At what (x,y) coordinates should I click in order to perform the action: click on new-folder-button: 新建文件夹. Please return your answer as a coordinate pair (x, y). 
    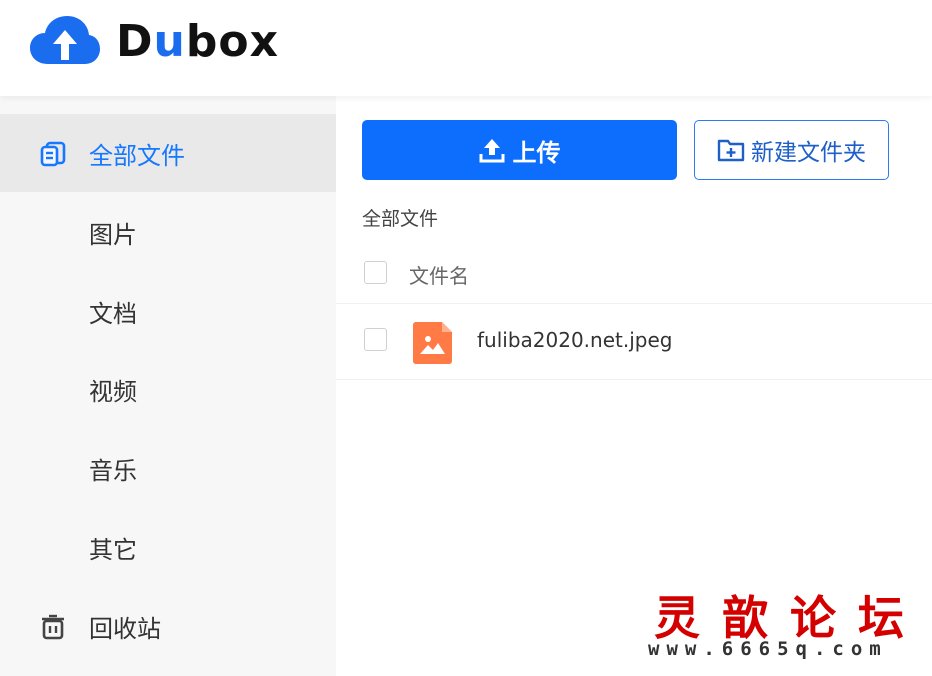
    Looking at the image, I should click on (791, 150).